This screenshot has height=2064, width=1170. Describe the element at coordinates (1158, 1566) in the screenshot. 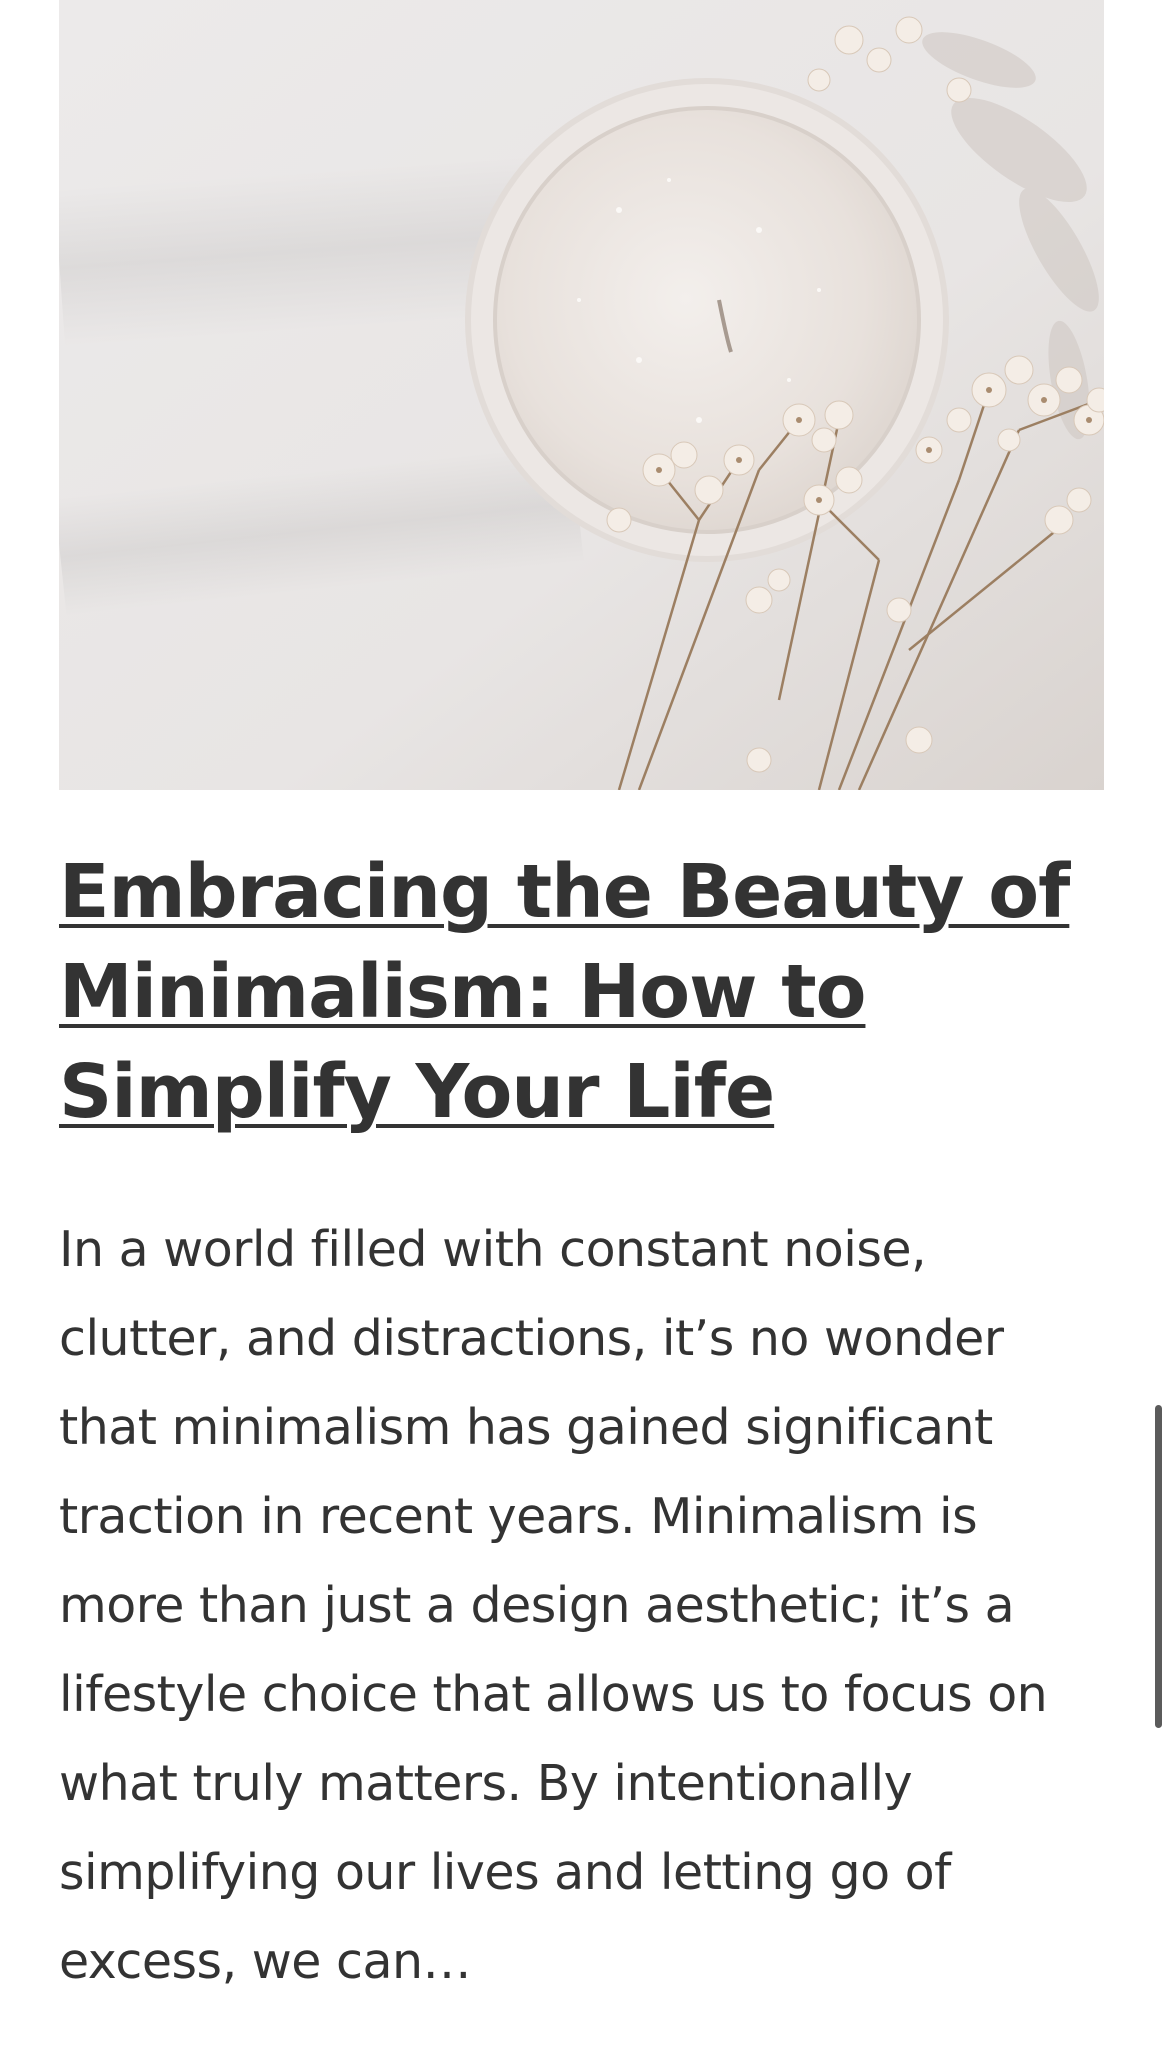

I see `vertical-scrollbar` at that location.